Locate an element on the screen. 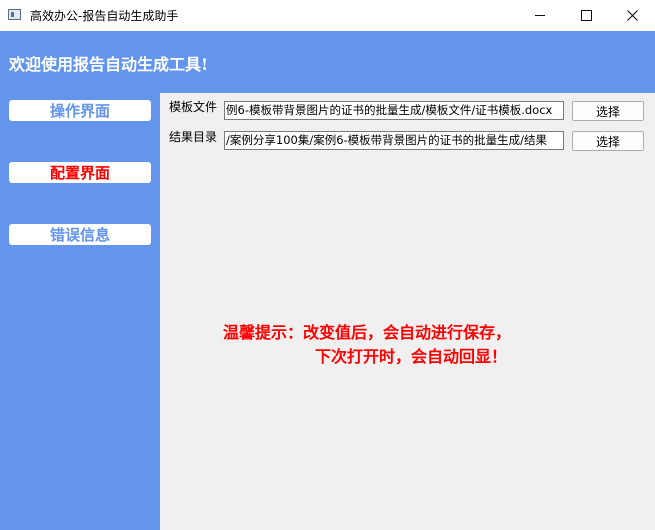 Image resolution: width=655 pixels, height=530 pixels. window-title: 高效办公-报告自动生成助手 is located at coordinates (104, 16).